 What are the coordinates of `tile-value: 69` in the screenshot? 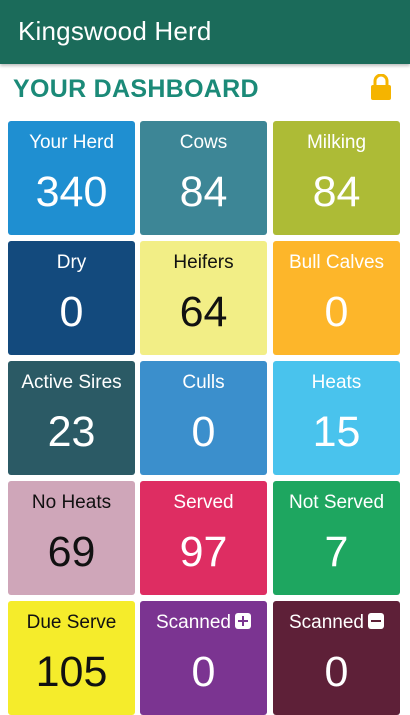 It's located at (71, 552).